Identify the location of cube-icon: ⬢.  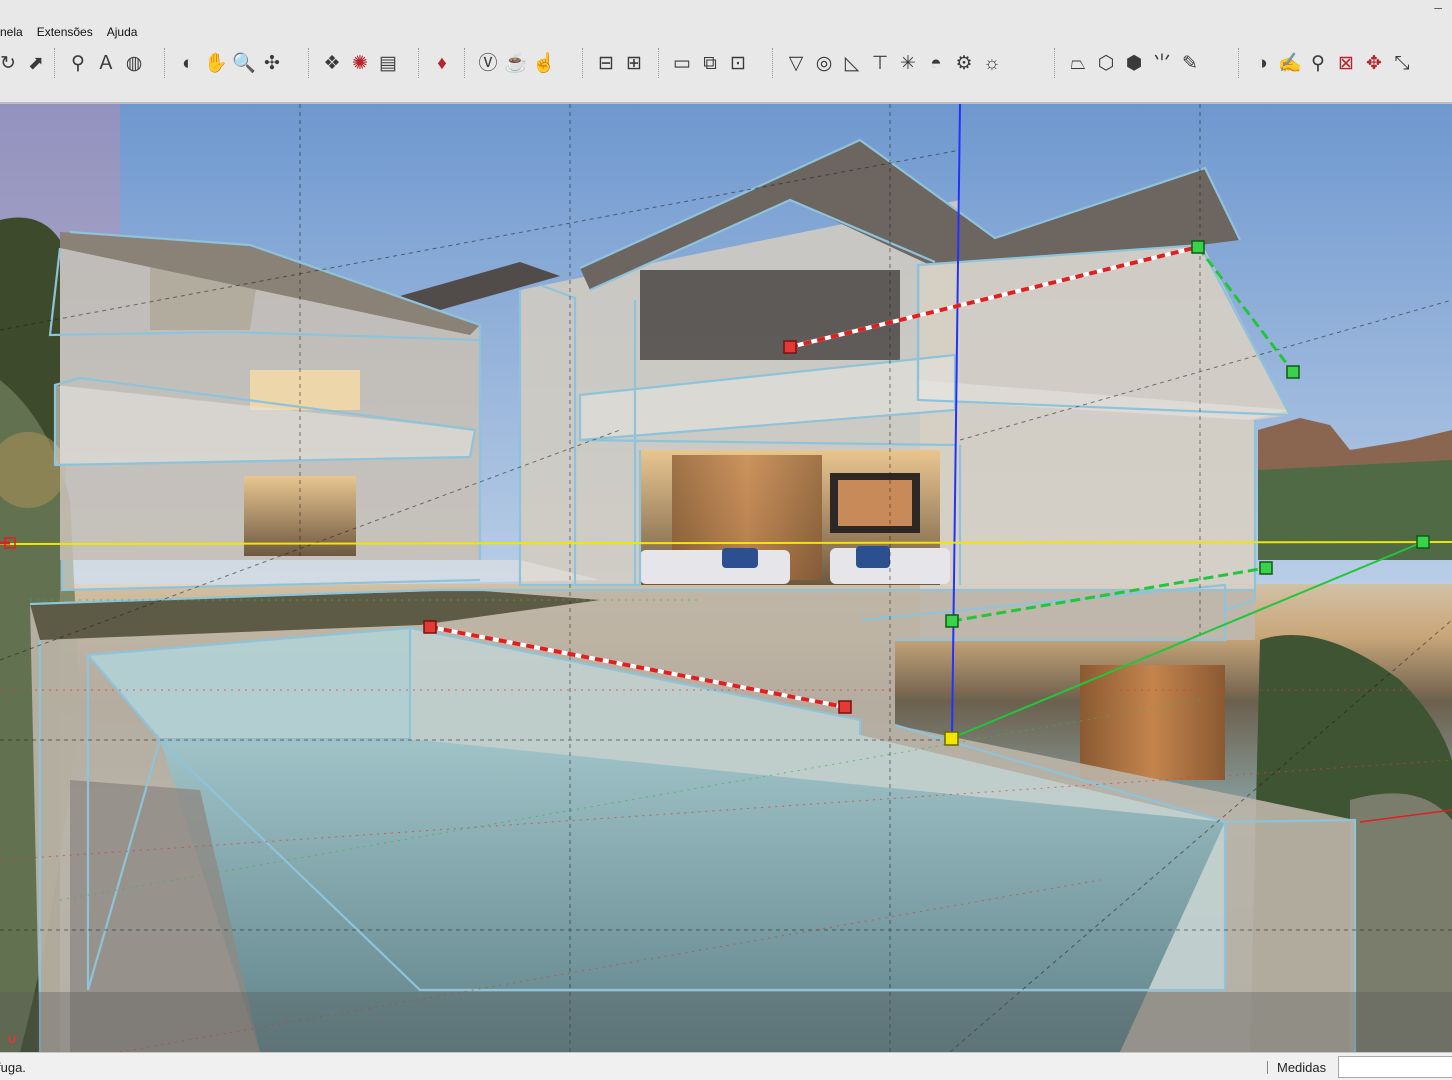
(1134, 63).